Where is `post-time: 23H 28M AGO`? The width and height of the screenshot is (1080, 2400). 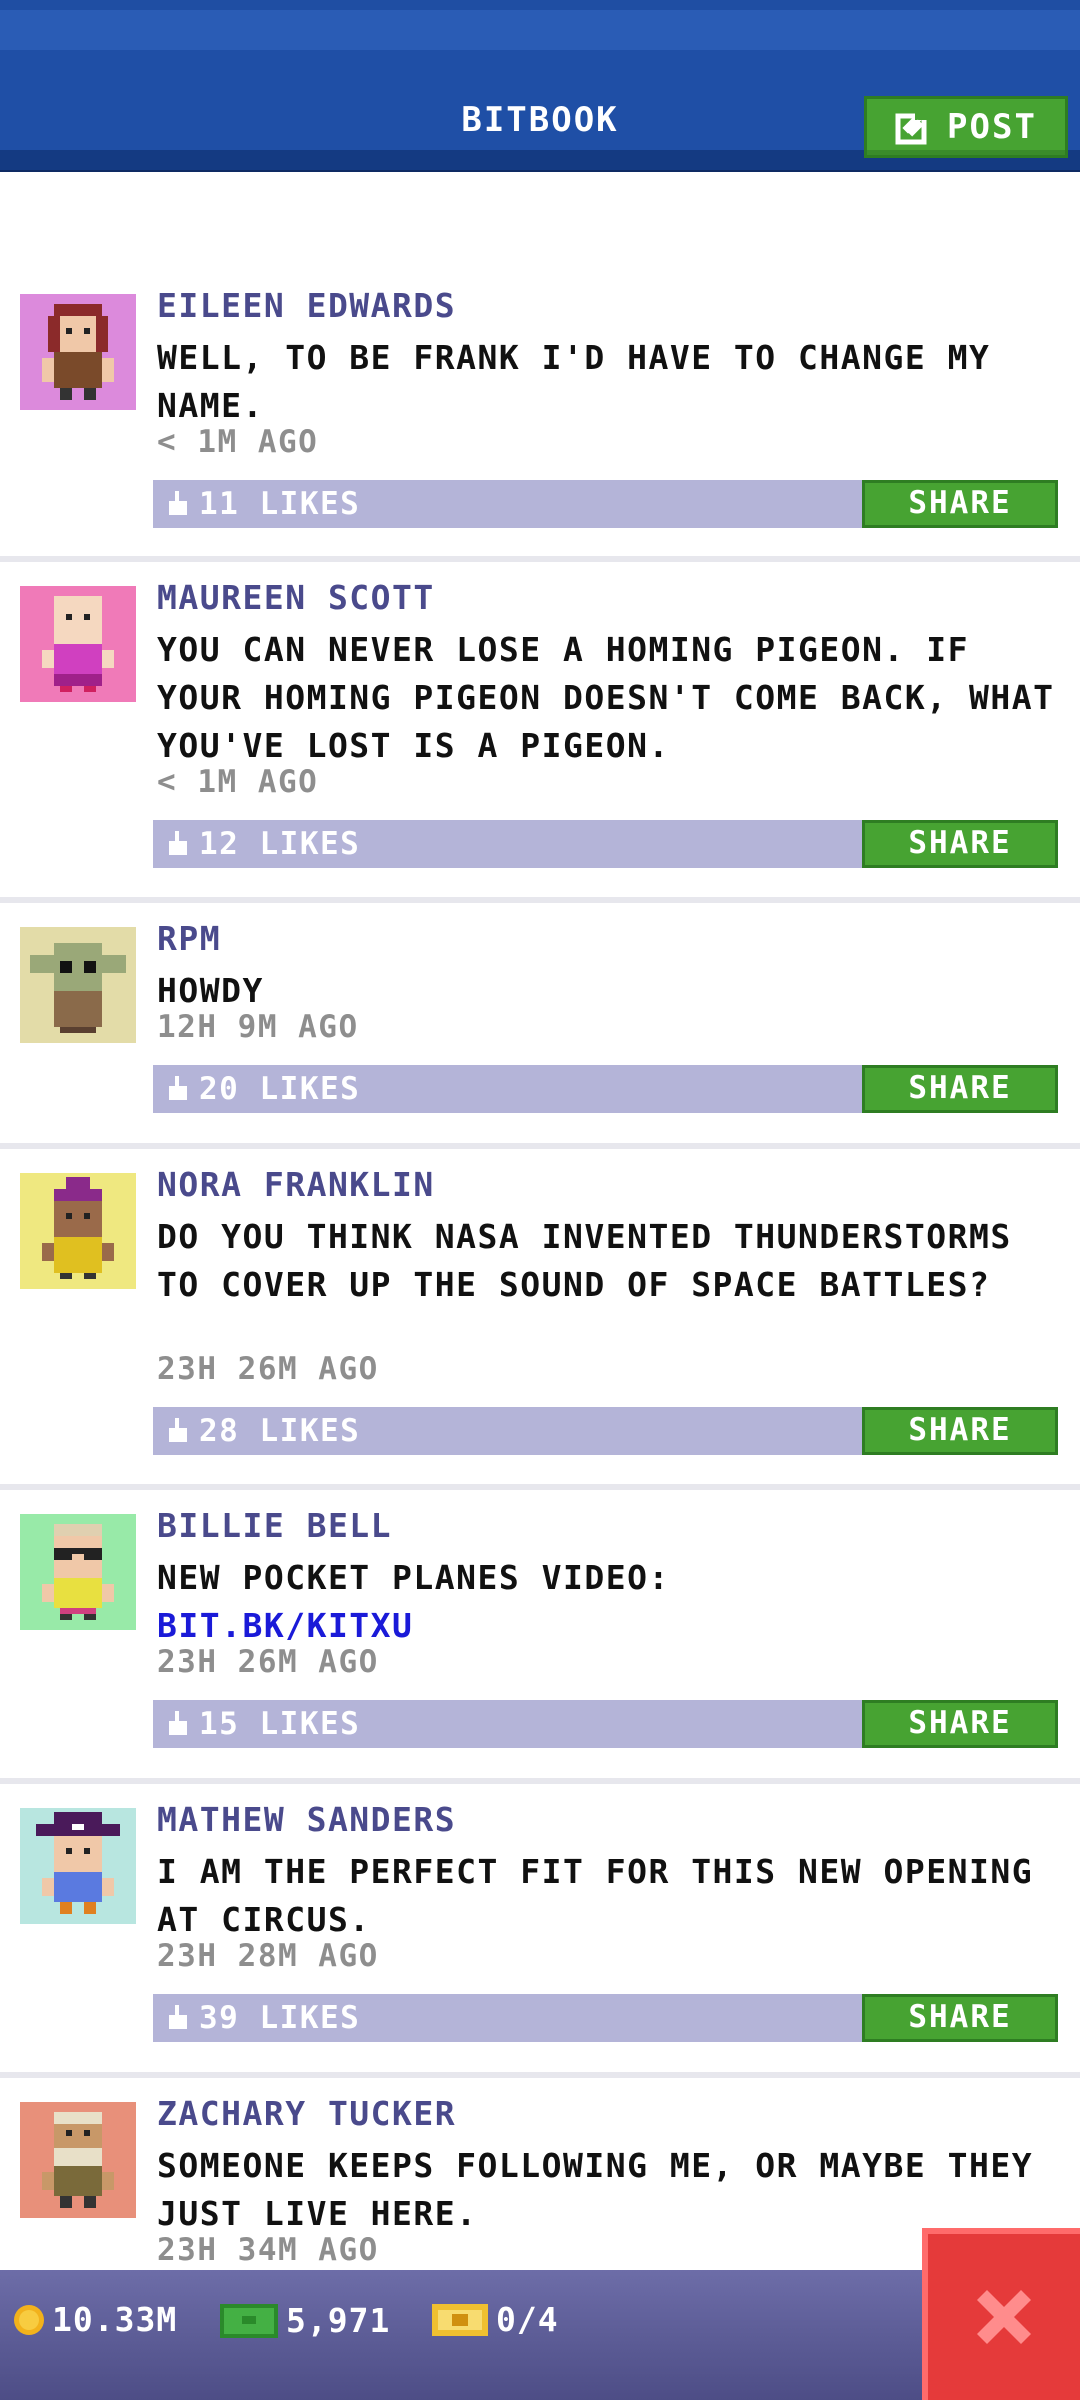
post-time: 23H 28M AGO is located at coordinates (268, 1956).